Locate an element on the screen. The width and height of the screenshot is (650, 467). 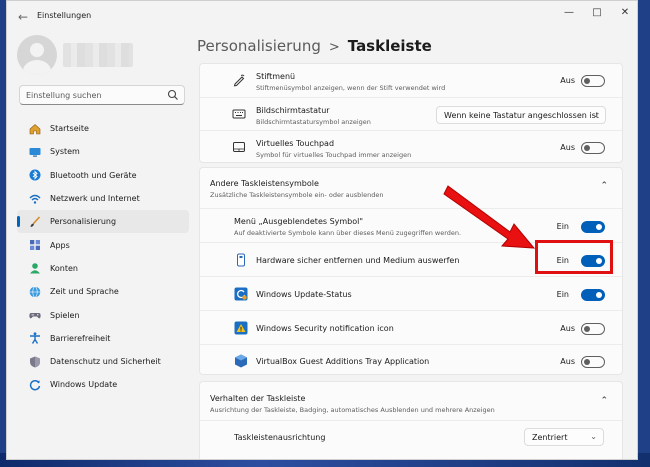
bildschirmtastatur-dropdown: Wenn keine Tastatur angeschlossen ist ⌄ is located at coordinates (521, 115).